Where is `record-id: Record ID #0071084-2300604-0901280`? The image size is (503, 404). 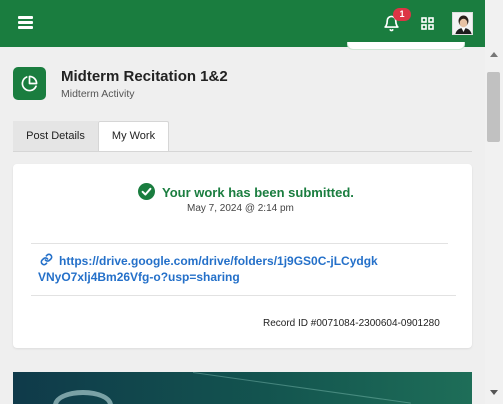 record-id: Record ID #0071084-2300604-0901280 is located at coordinates (351, 323).